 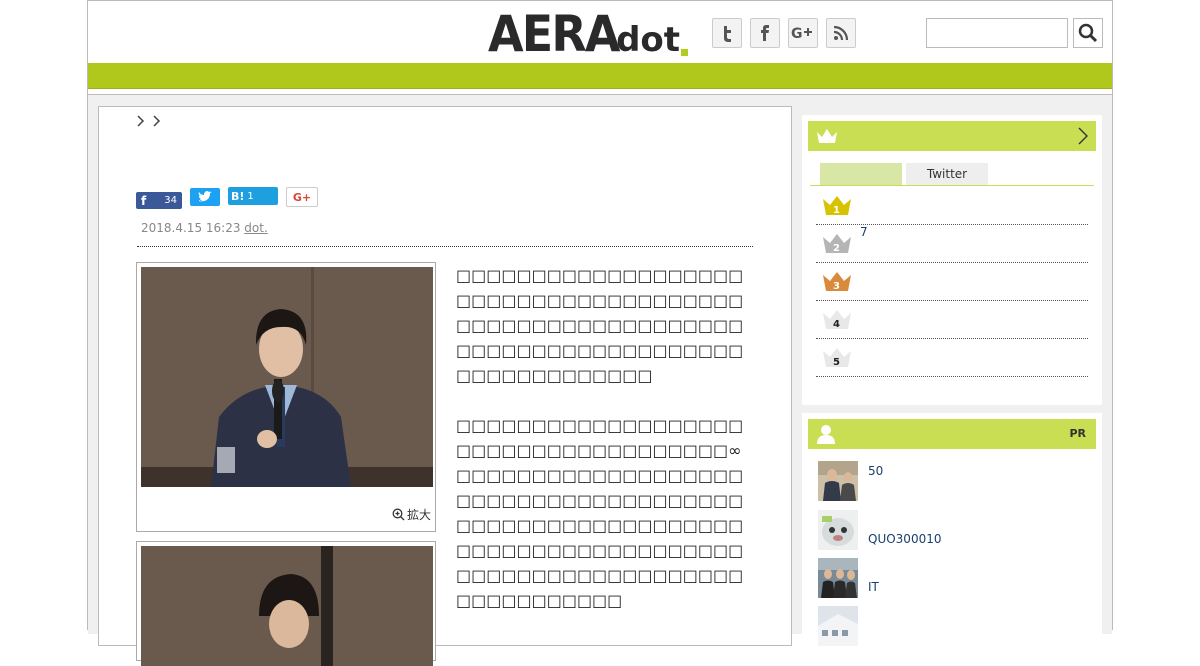 I want to click on rank-number: 1, so click(x=836, y=210).